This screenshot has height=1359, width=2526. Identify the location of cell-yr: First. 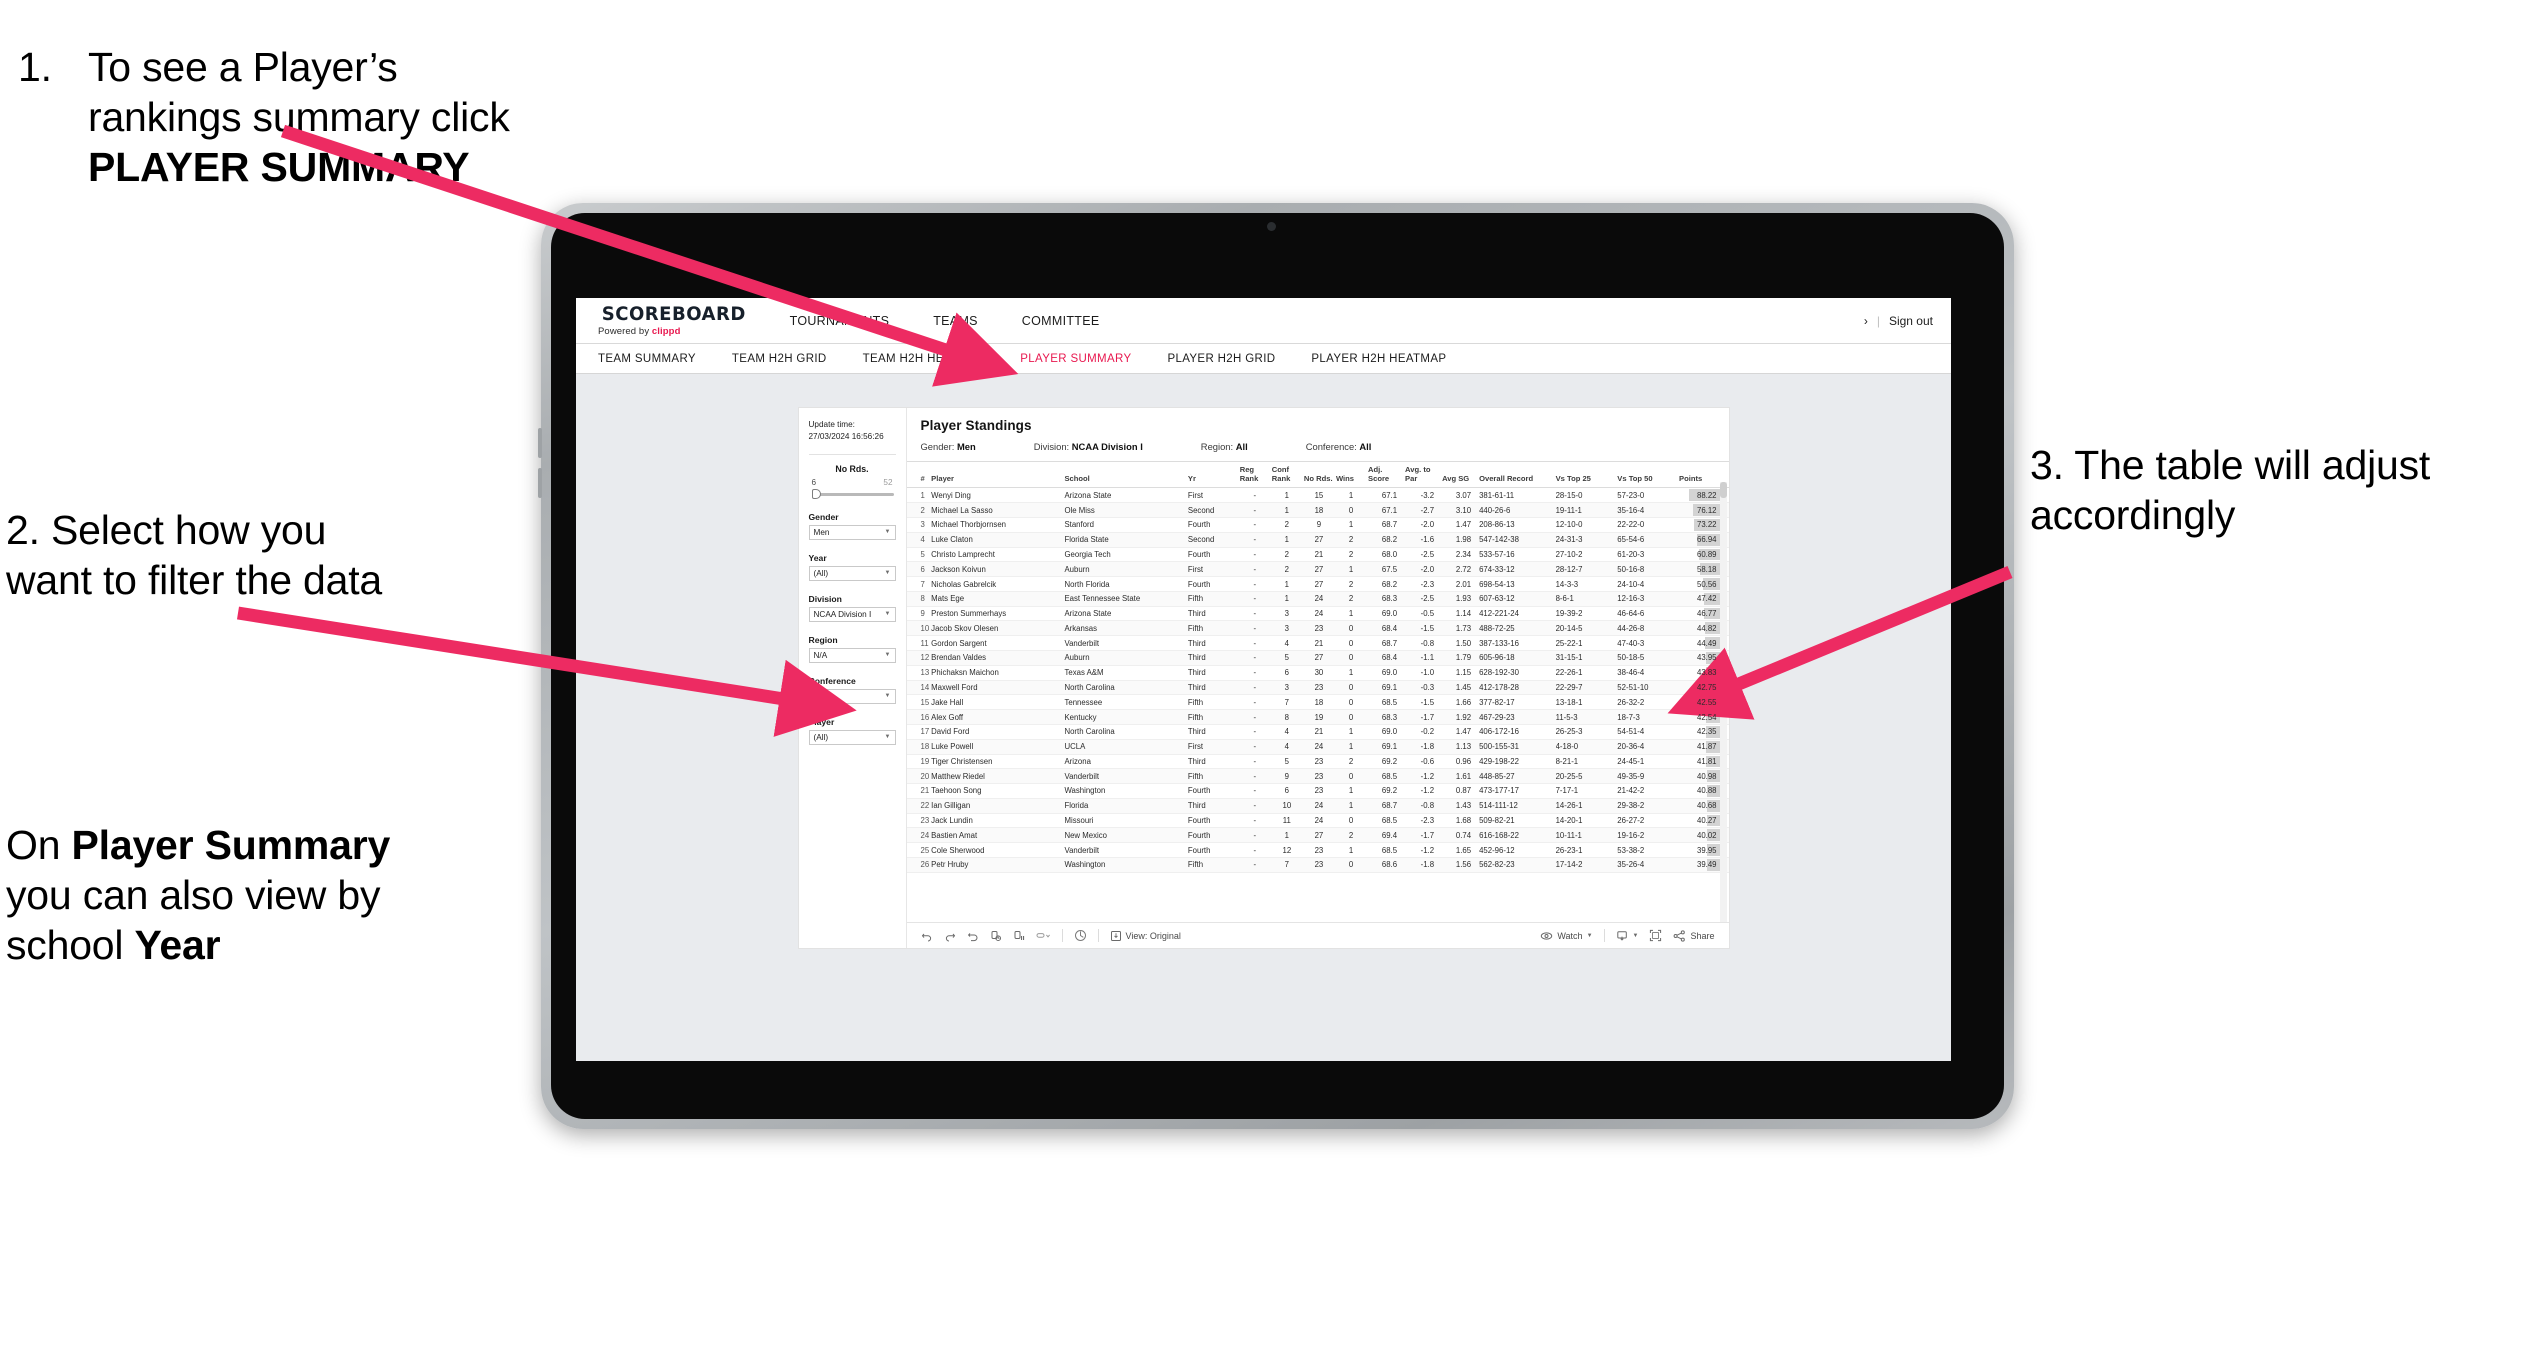
(1213, 747).